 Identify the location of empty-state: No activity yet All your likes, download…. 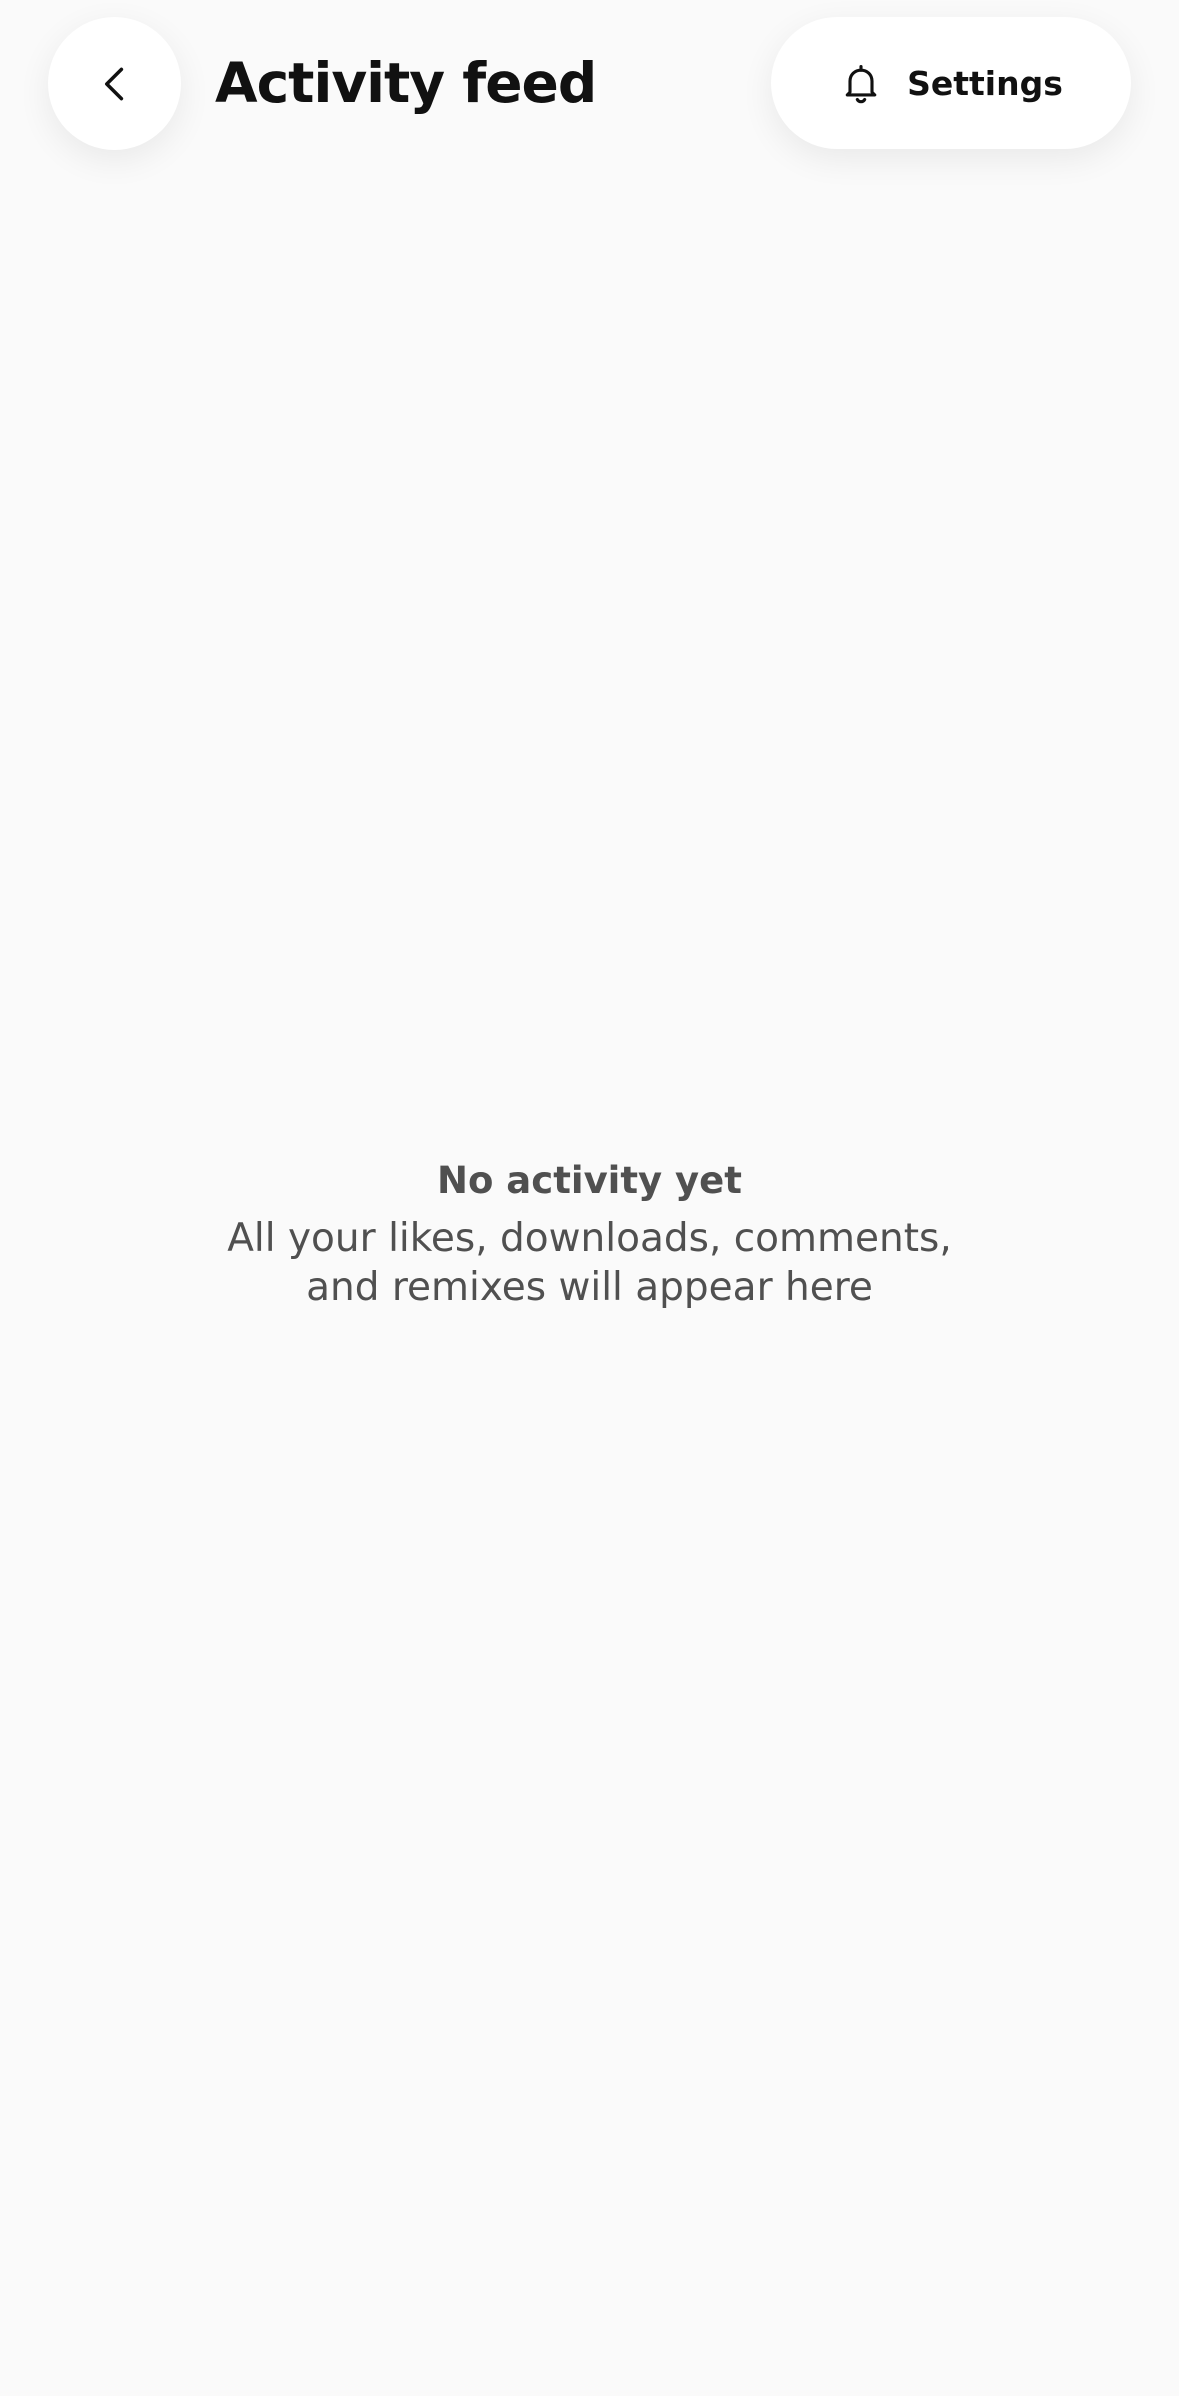
(589, 1233).